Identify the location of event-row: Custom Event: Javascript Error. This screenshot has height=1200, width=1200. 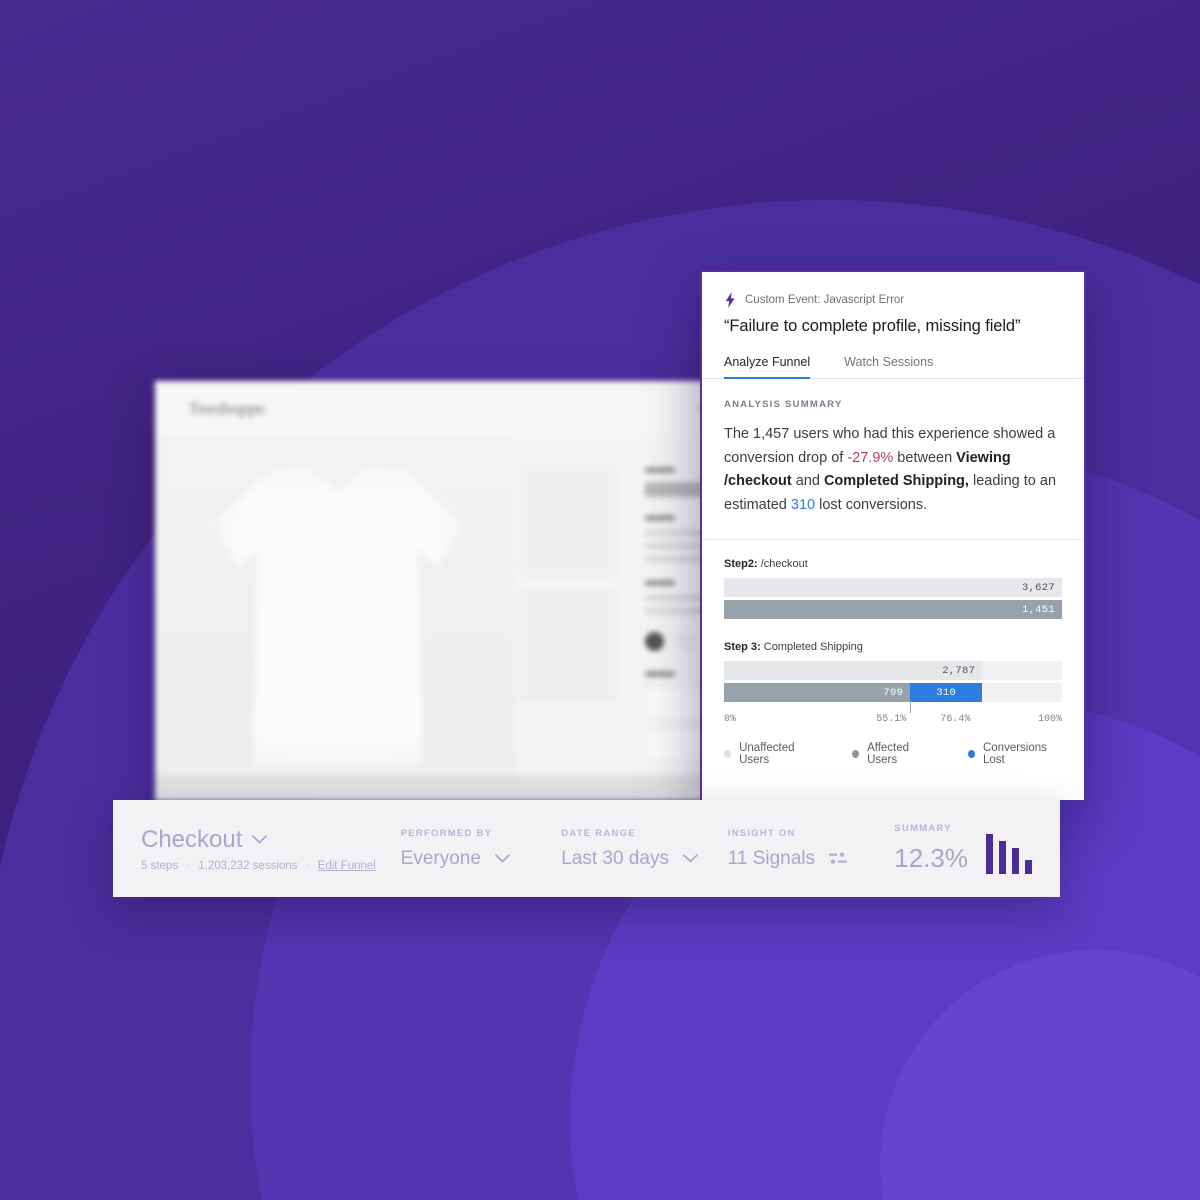
(893, 300).